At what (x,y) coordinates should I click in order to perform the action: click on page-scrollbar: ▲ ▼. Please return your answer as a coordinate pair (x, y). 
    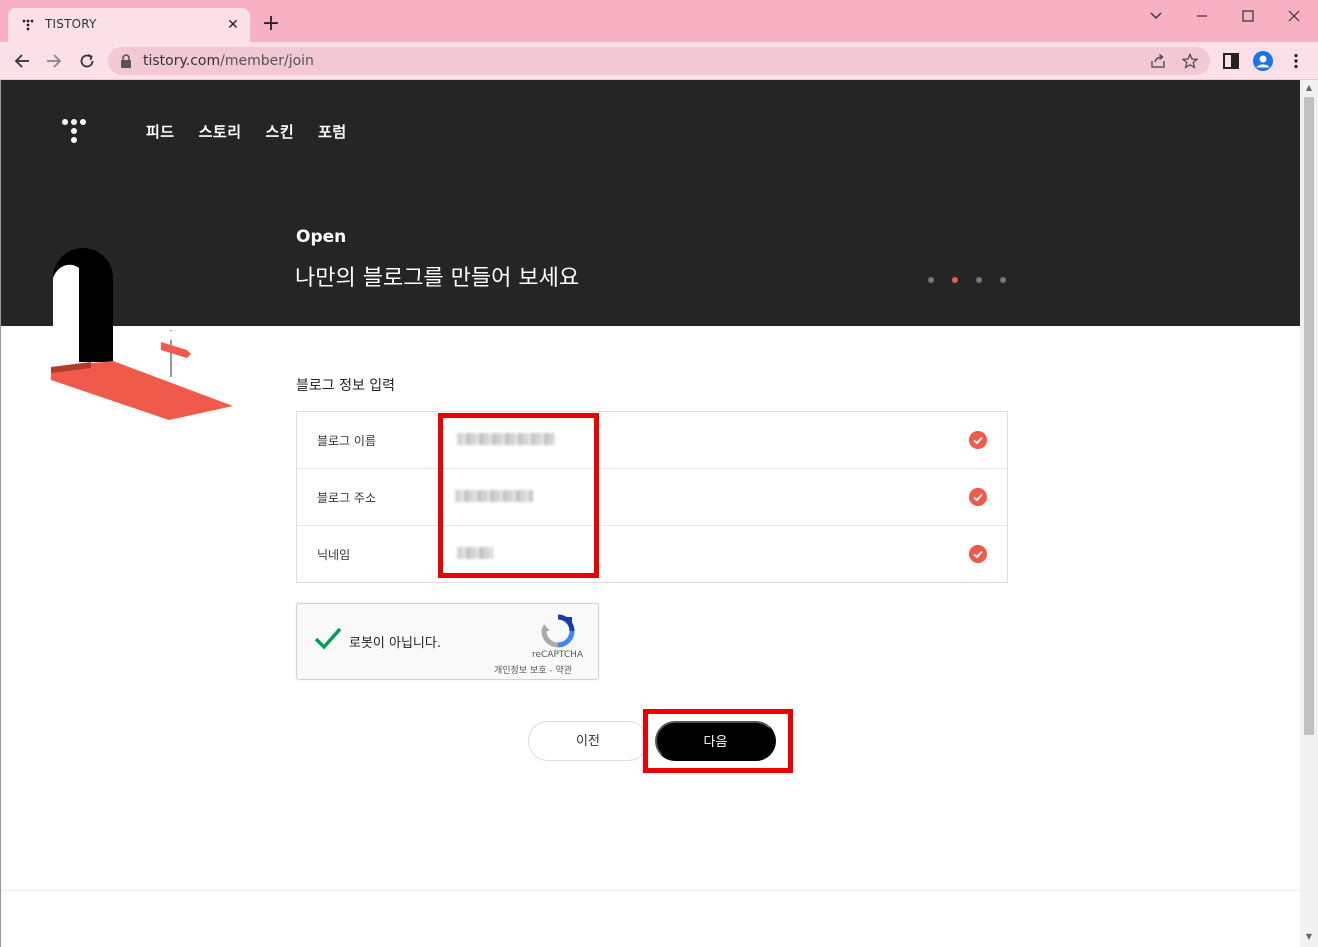
    Looking at the image, I should click on (1309, 513).